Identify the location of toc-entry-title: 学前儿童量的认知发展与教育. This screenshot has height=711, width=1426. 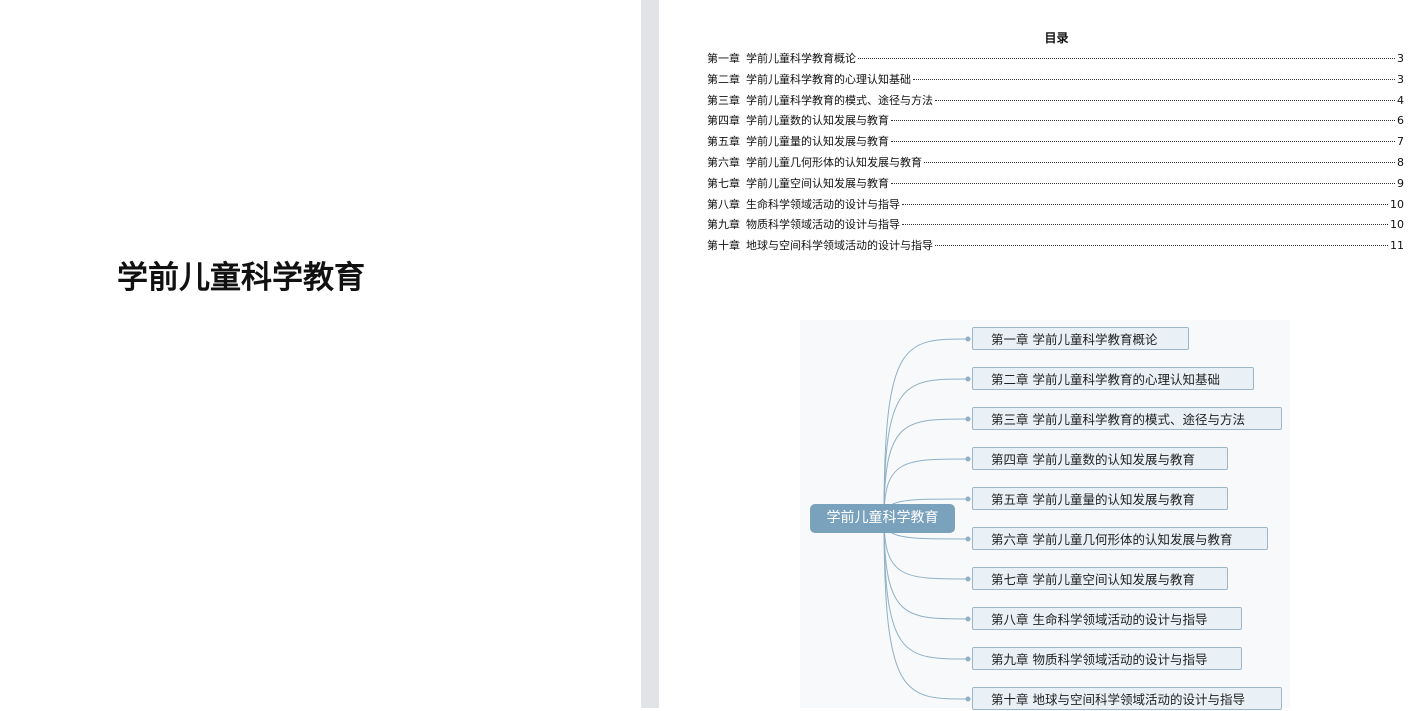
(817, 142).